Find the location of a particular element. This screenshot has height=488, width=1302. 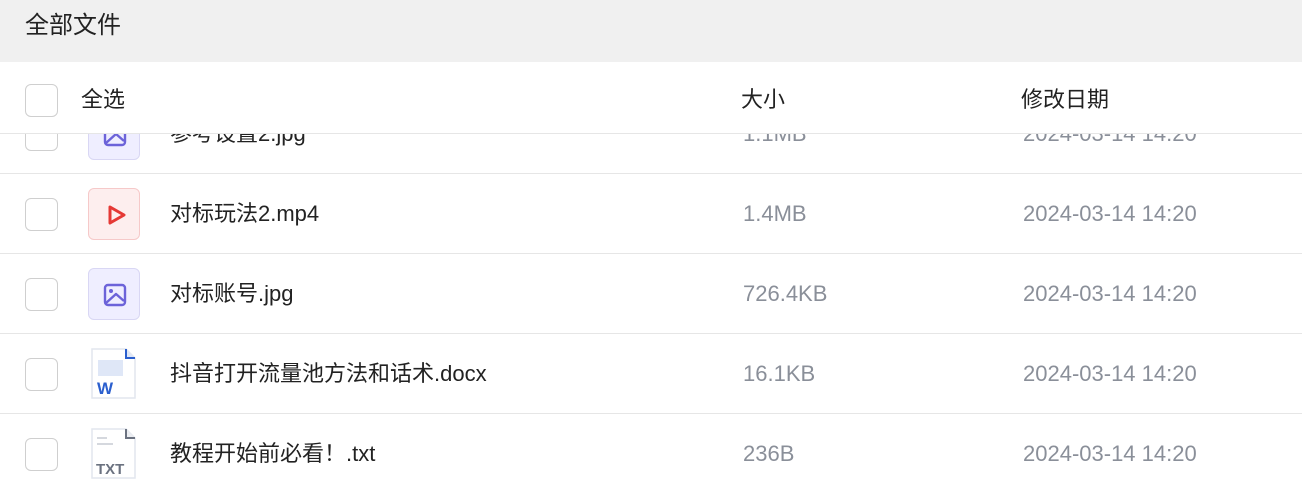

file-size: 236B is located at coordinates (769, 453).